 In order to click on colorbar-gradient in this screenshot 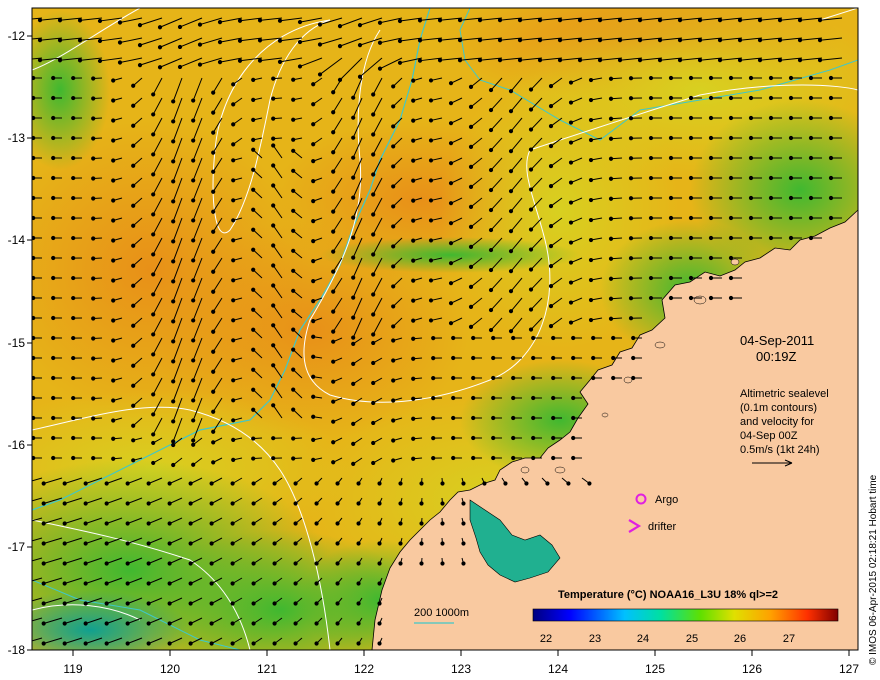, I will do `click(685, 615)`.